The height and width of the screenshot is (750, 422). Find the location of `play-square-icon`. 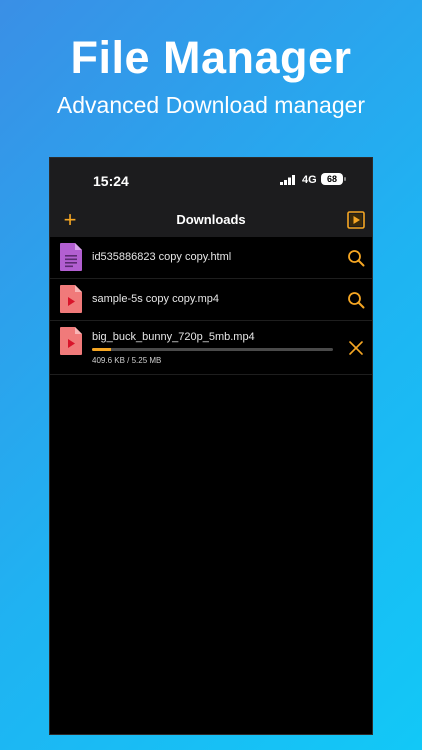

play-square-icon is located at coordinates (356, 220).